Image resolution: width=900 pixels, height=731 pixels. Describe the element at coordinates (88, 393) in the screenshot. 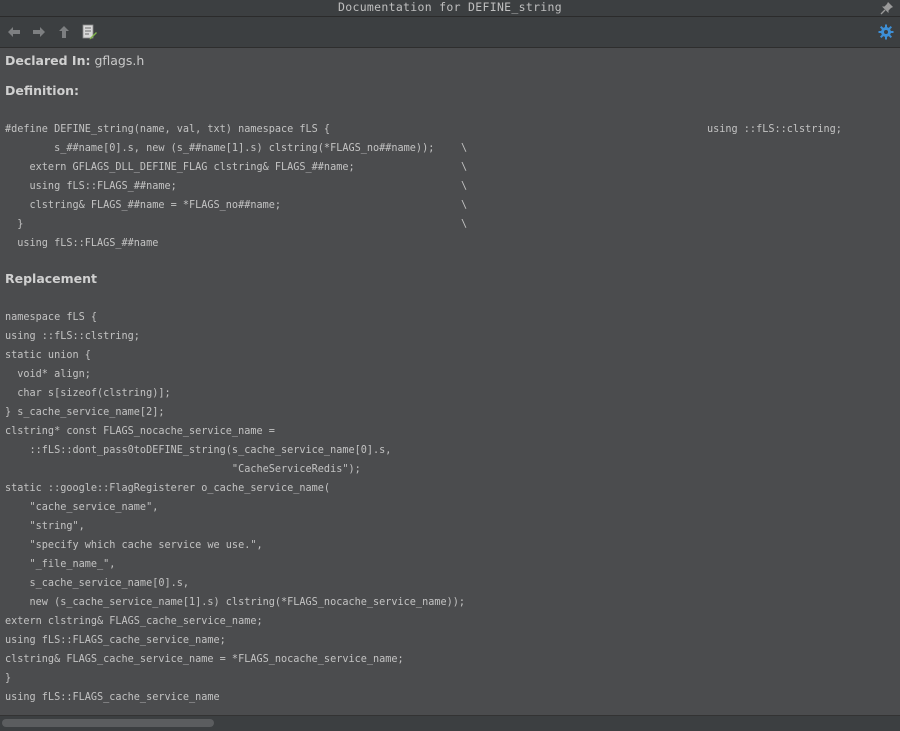

I see `replacement-code-line: char s[sizeof(clstring)];` at that location.